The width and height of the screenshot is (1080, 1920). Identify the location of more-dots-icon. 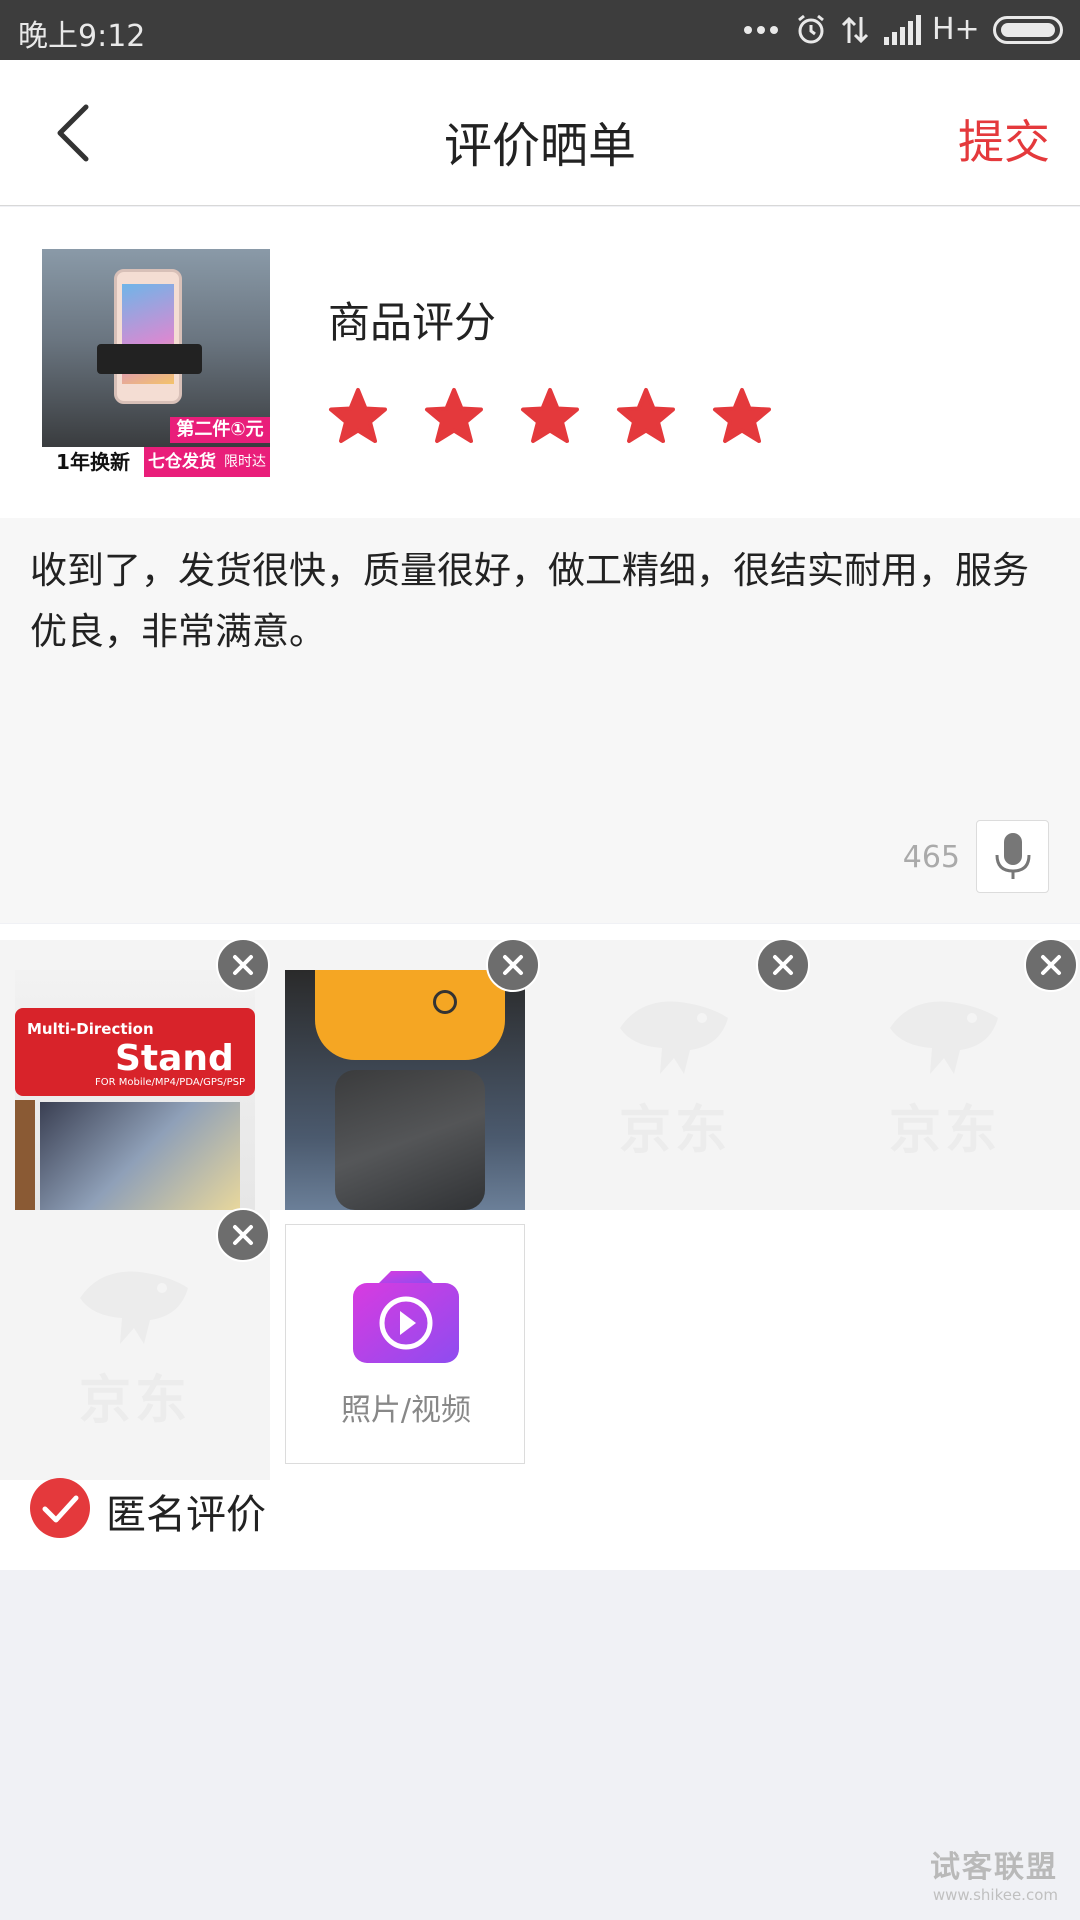
(761, 30).